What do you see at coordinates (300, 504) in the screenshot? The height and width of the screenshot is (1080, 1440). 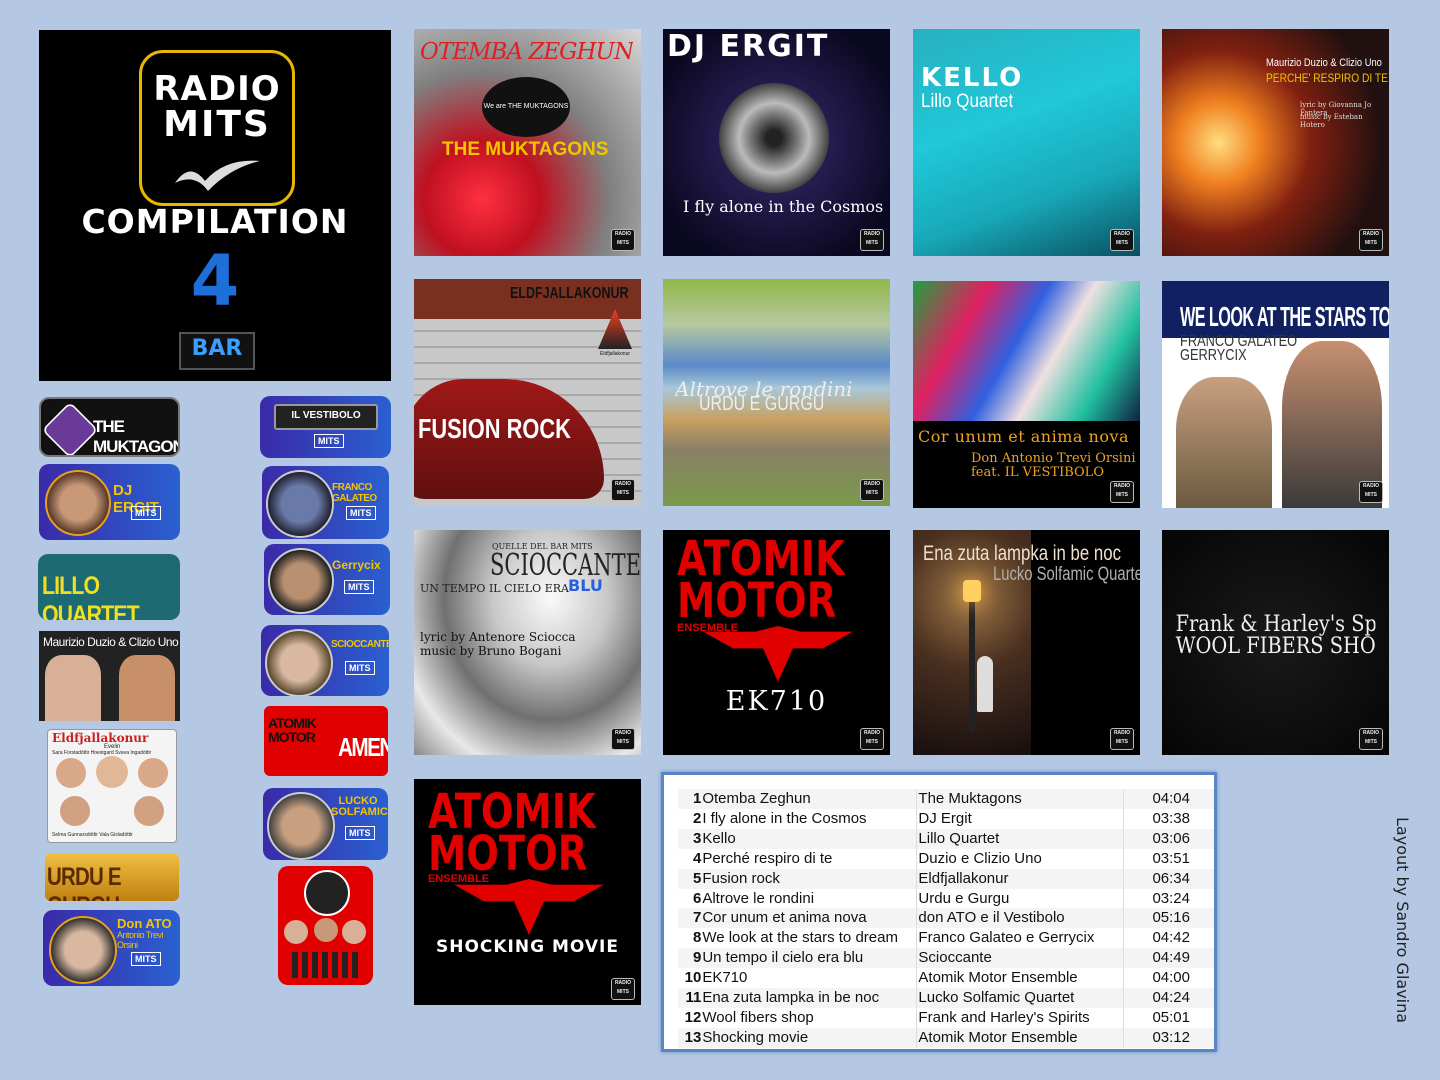 I see `franco-galateo-avatar` at bounding box center [300, 504].